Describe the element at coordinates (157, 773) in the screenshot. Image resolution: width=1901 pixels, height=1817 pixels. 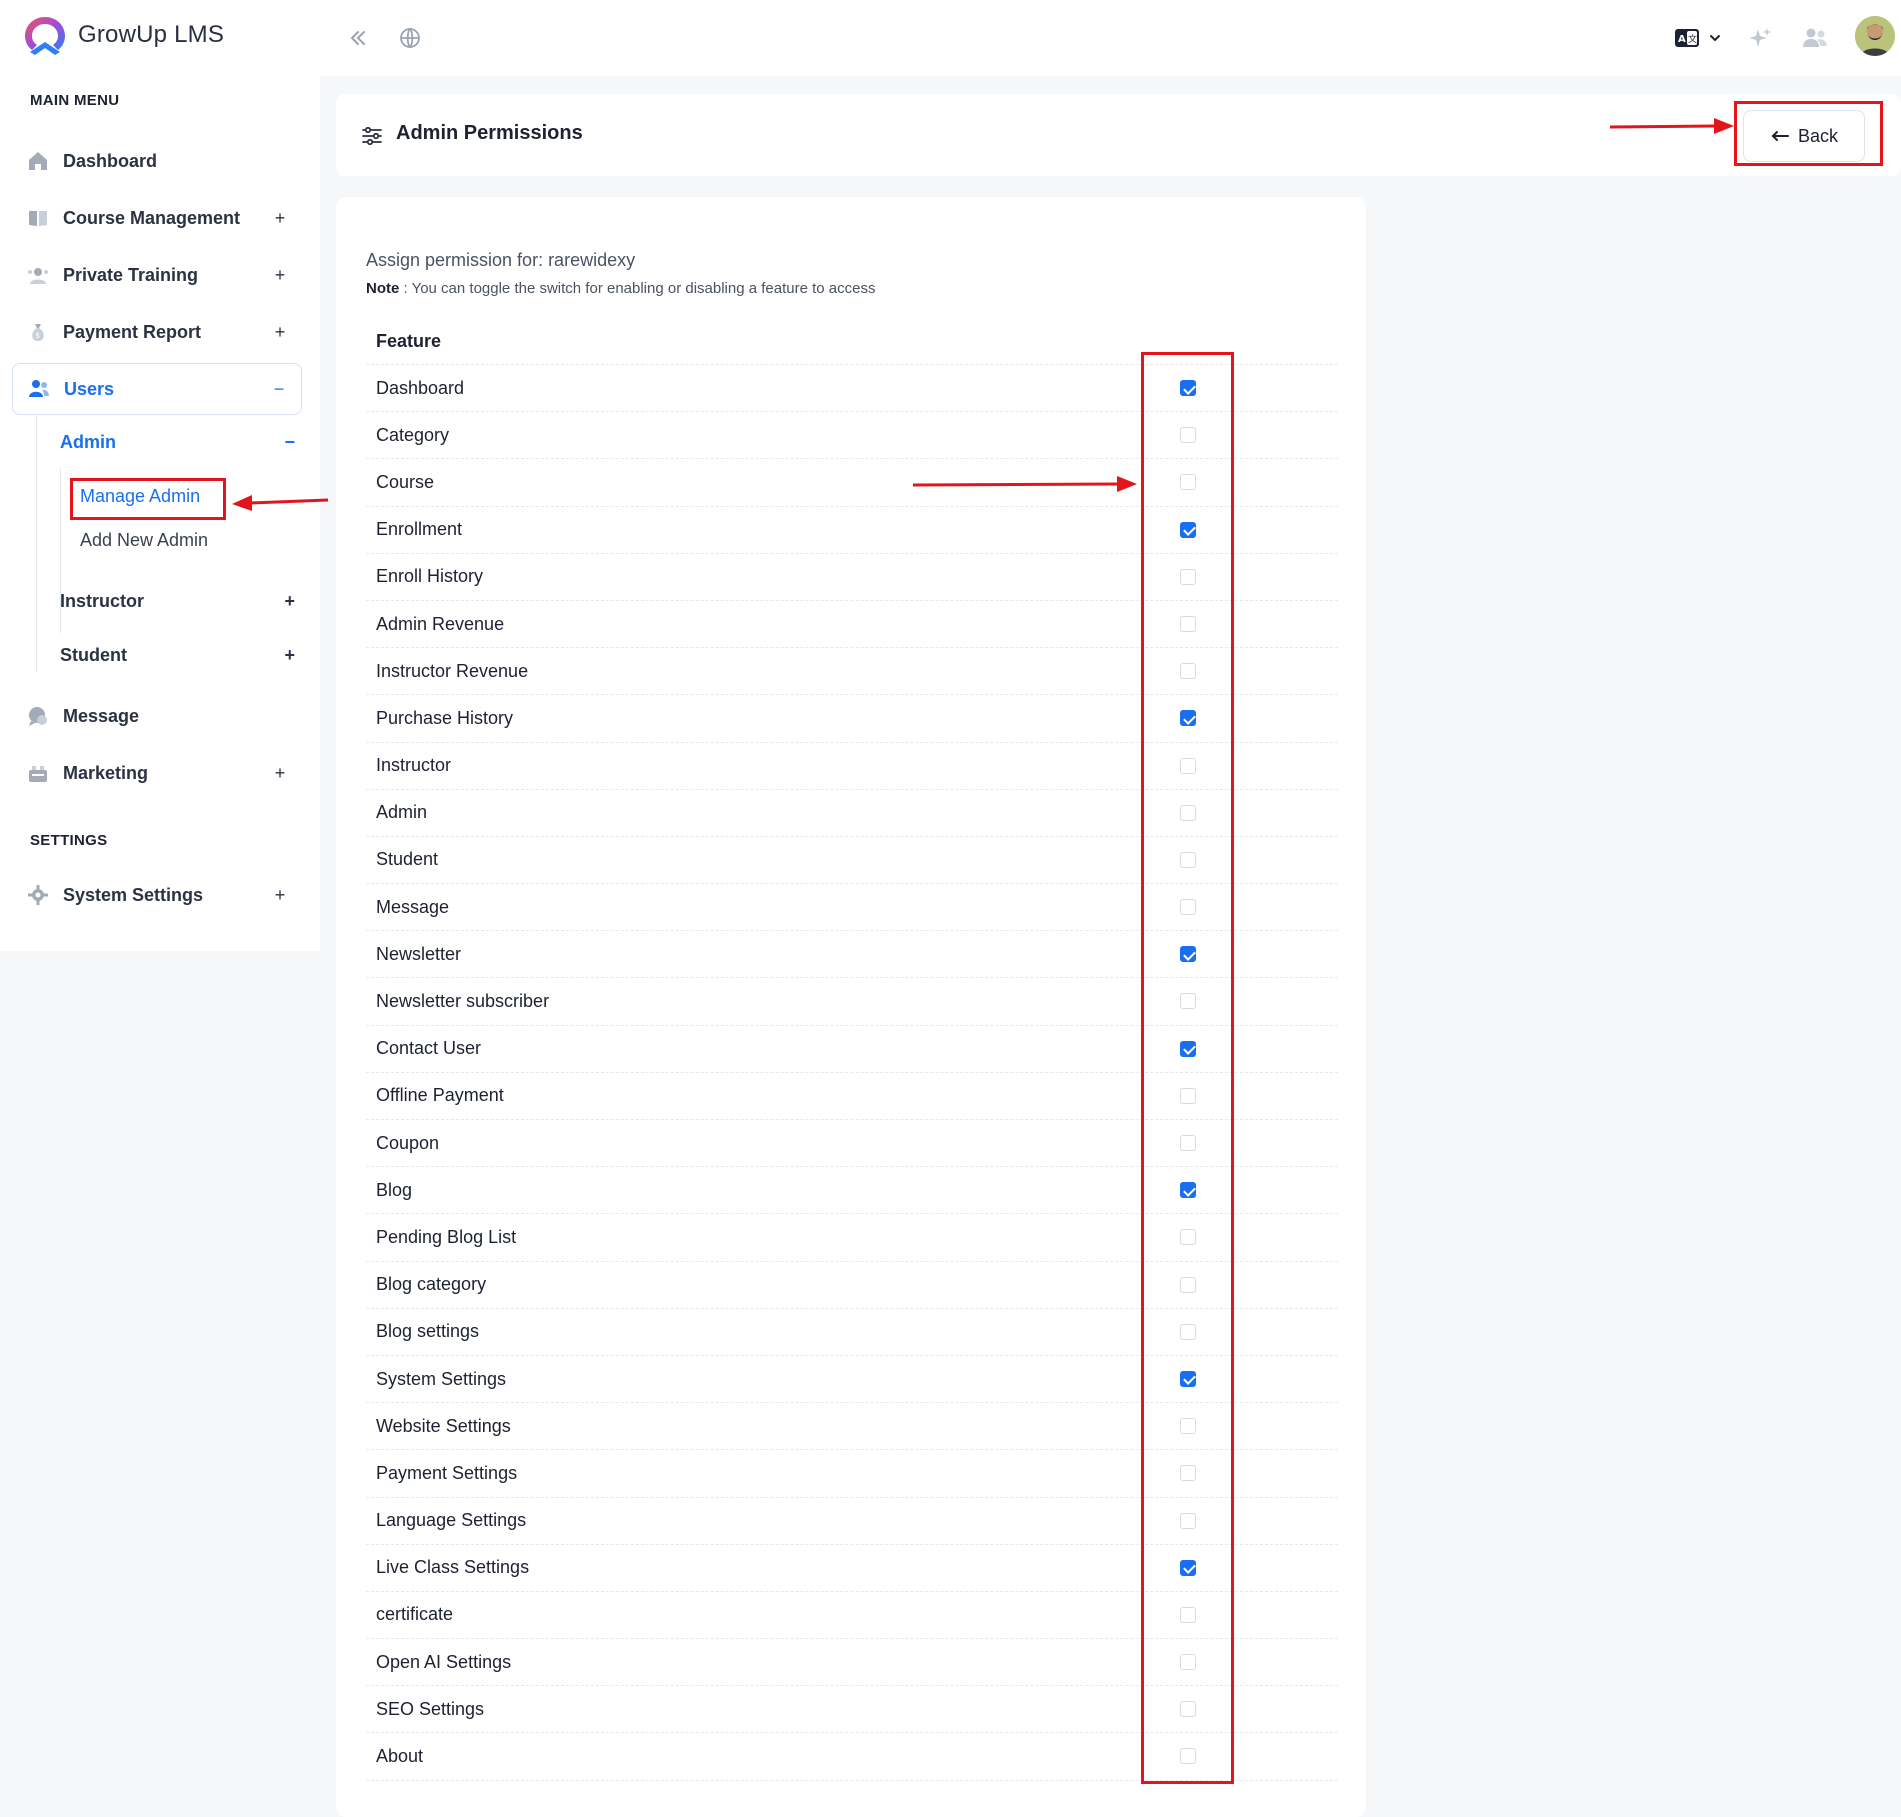
I see `sidebar-item-marketing: Marketing +` at that location.